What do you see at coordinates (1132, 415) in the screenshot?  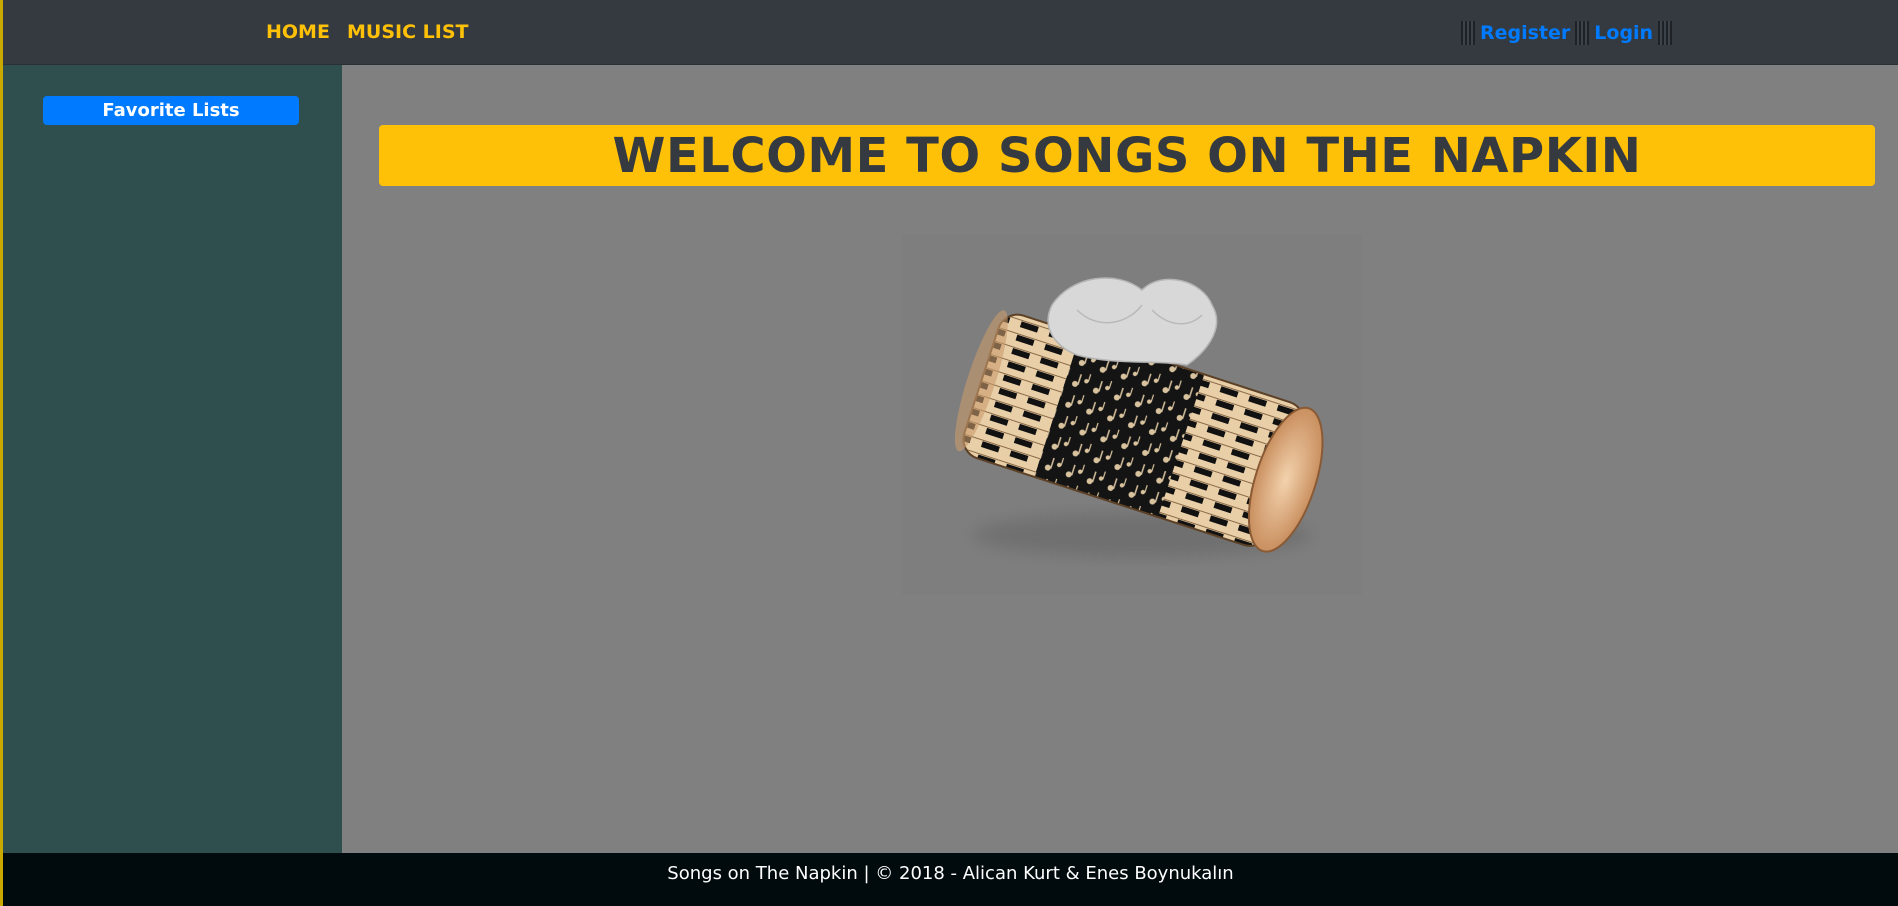 I see `tissue-box-image` at bounding box center [1132, 415].